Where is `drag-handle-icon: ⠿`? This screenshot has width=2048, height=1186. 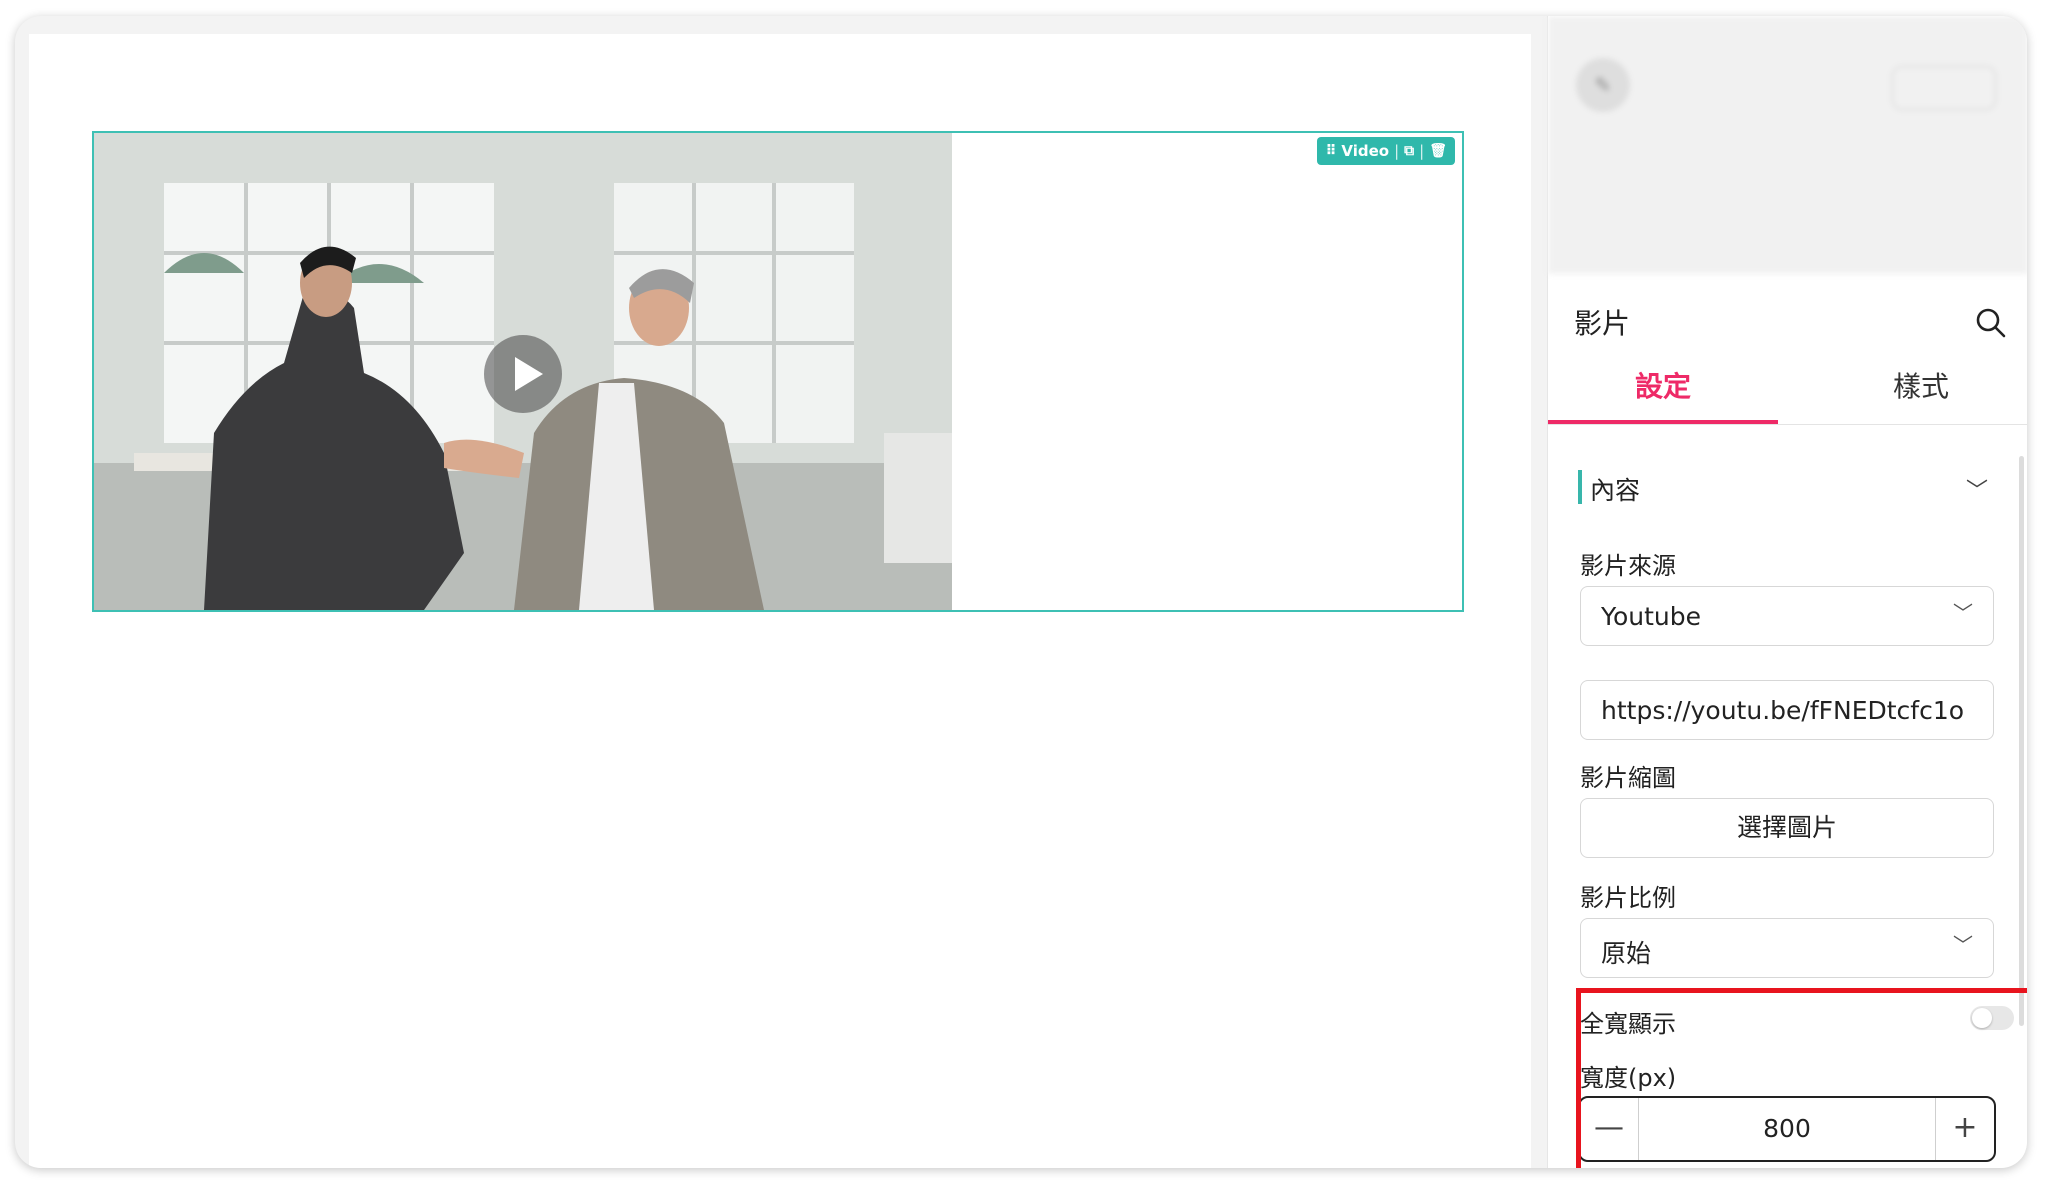
drag-handle-icon: ⠿ is located at coordinates (1330, 151).